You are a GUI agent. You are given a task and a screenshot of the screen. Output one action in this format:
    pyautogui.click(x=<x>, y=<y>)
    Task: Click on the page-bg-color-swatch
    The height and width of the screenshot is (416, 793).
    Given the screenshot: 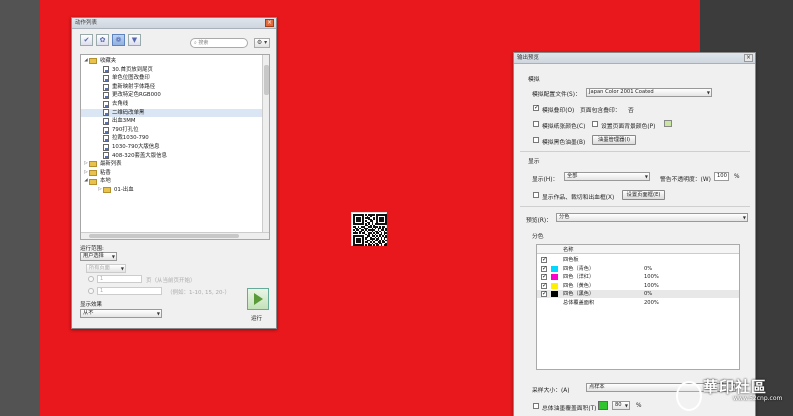 What is the action you would take?
    pyautogui.click(x=668, y=123)
    